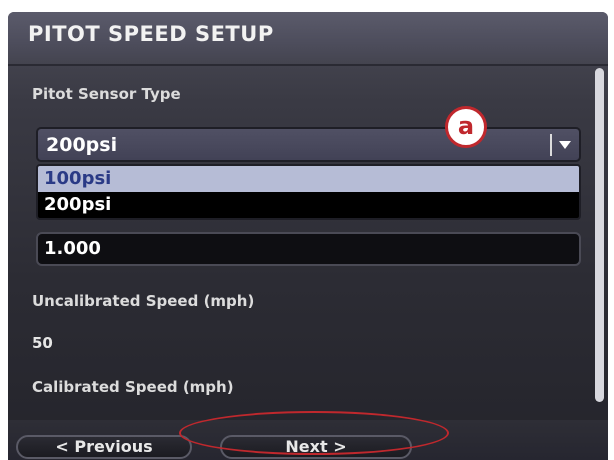  I want to click on title-bar: PITOT SPEED SETUP, so click(308, 39).